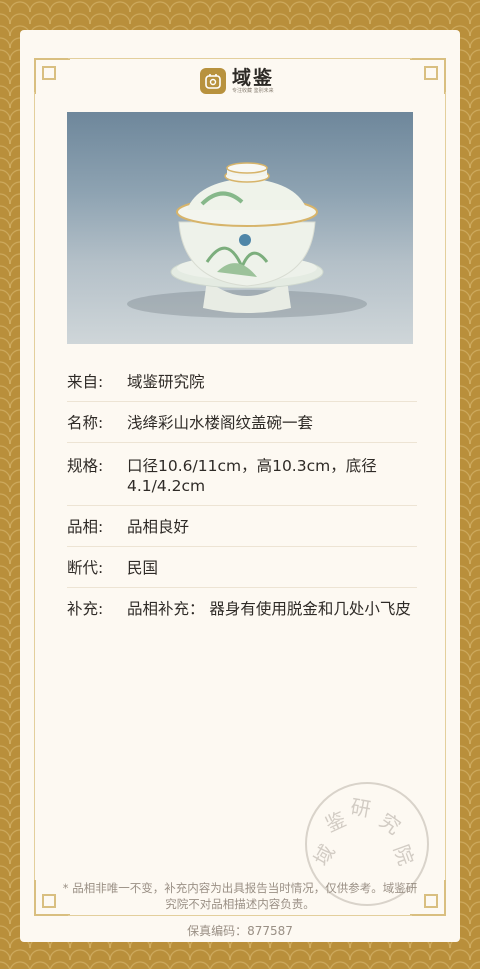 This screenshot has height=969, width=480. What do you see at coordinates (242, 382) in the screenshot?
I see `detail-row: 来自: 域鉴研究院` at bounding box center [242, 382].